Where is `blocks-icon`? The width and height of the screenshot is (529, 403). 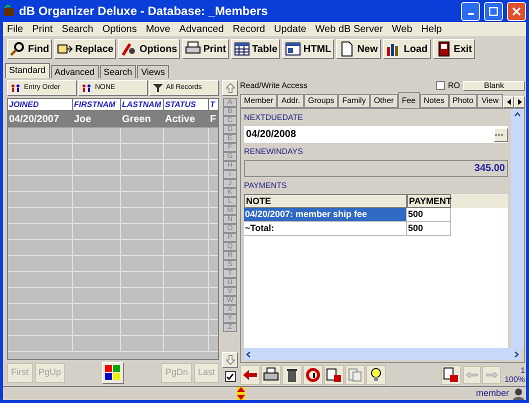
blocks-icon is located at coordinates (113, 373).